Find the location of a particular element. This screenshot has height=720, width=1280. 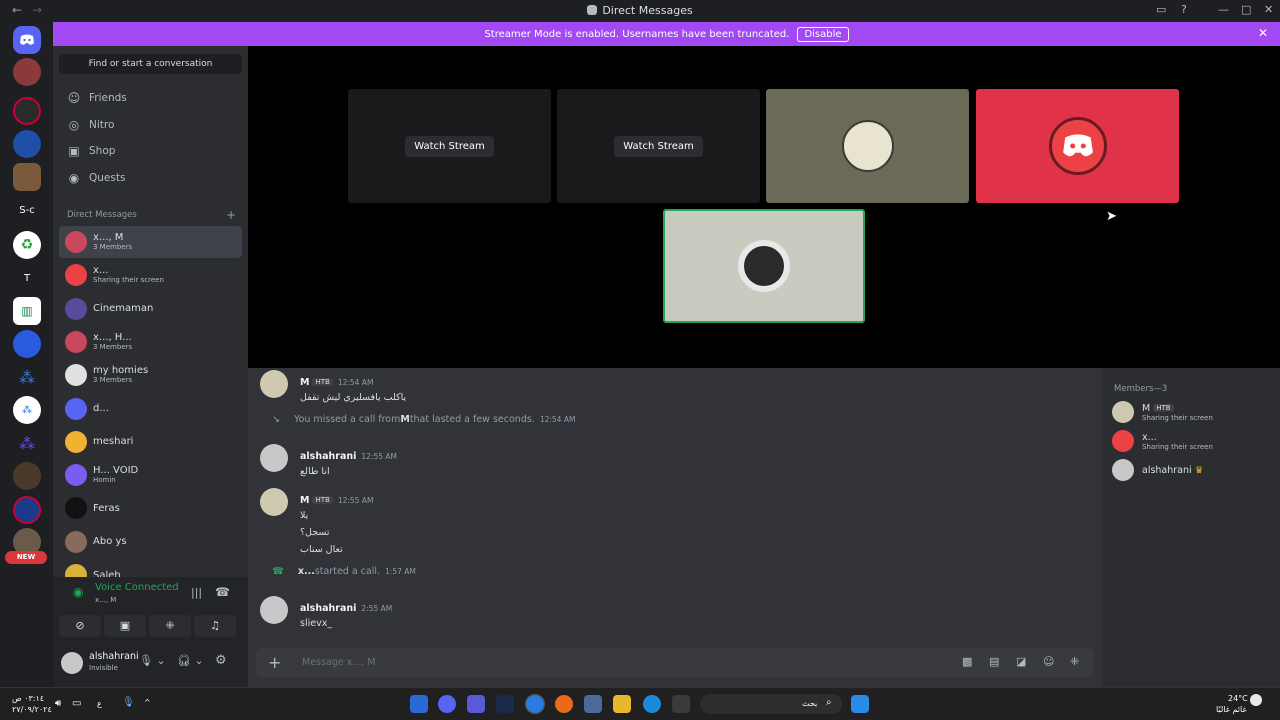

server-icon-10: ⁂ is located at coordinates (27, 443).